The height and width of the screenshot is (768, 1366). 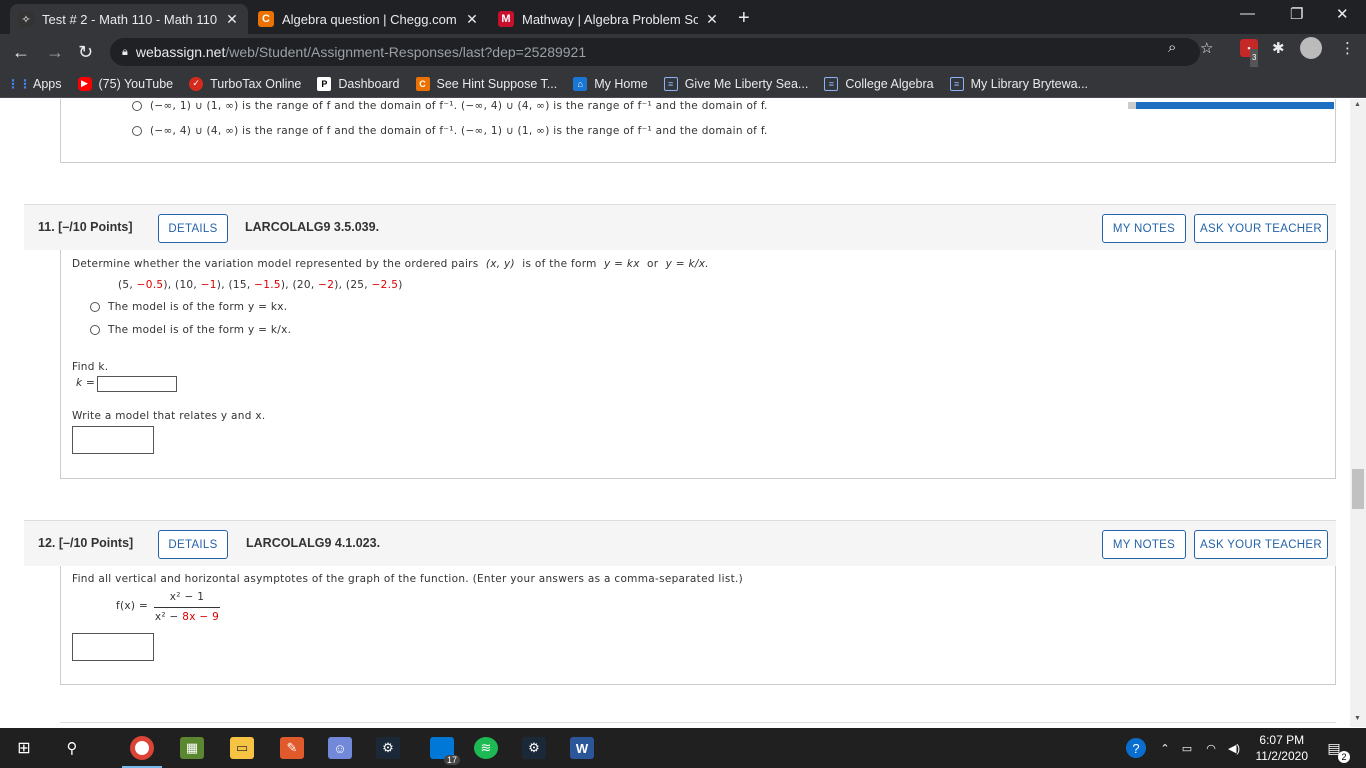 I want to click on scroll-down-icon: ▼, so click(x=1357, y=718).